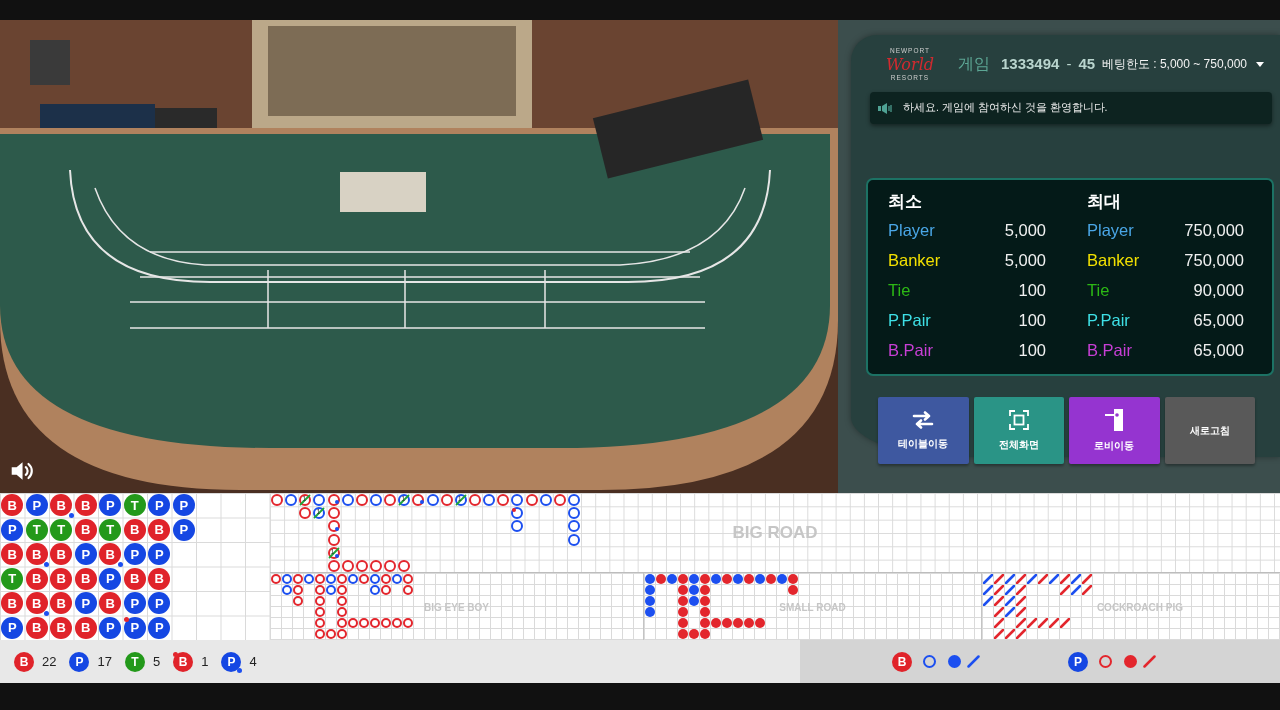 This screenshot has height=710, width=1280. What do you see at coordinates (1030, 63) in the screenshot?
I see `game-number: 1333494` at bounding box center [1030, 63].